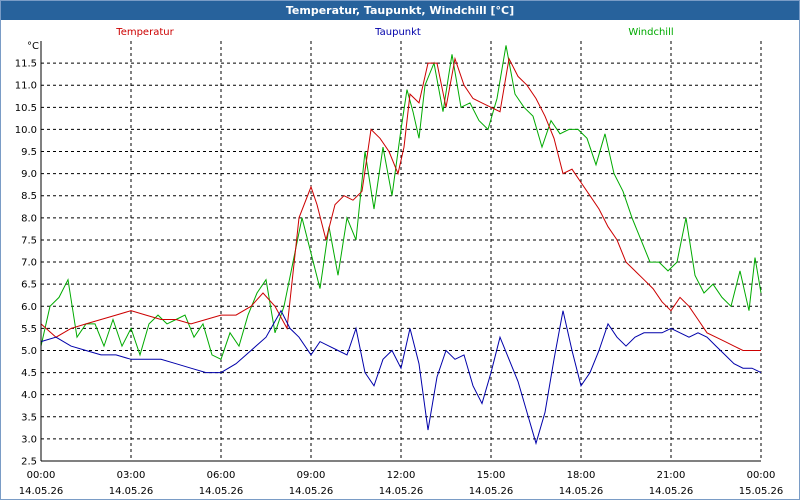  I want to click on y-tick-label: 5.0, so click(29, 351).